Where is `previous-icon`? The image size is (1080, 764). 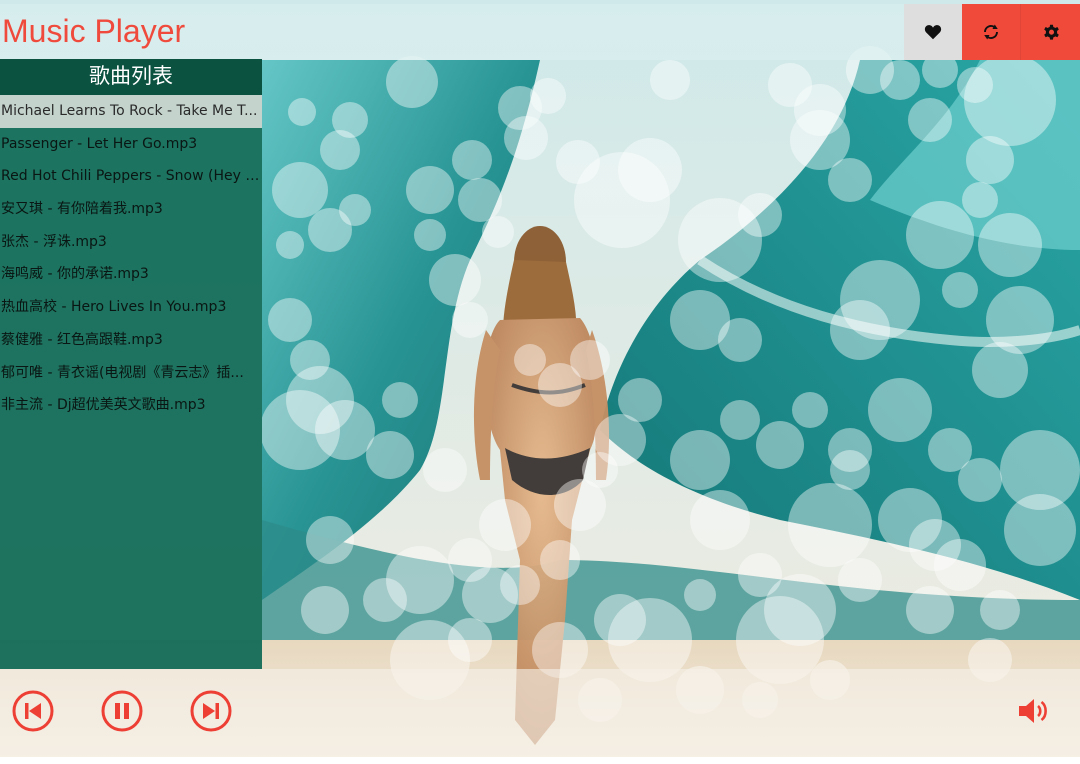 previous-icon is located at coordinates (33, 711).